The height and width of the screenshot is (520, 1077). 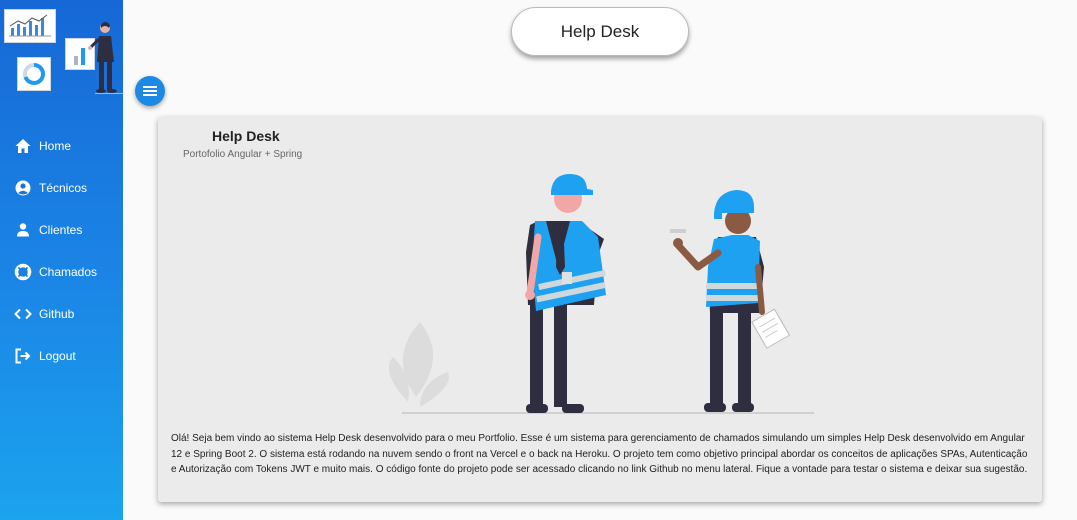 What do you see at coordinates (600, 31) in the screenshot?
I see `page-title: Help Desk` at bounding box center [600, 31].